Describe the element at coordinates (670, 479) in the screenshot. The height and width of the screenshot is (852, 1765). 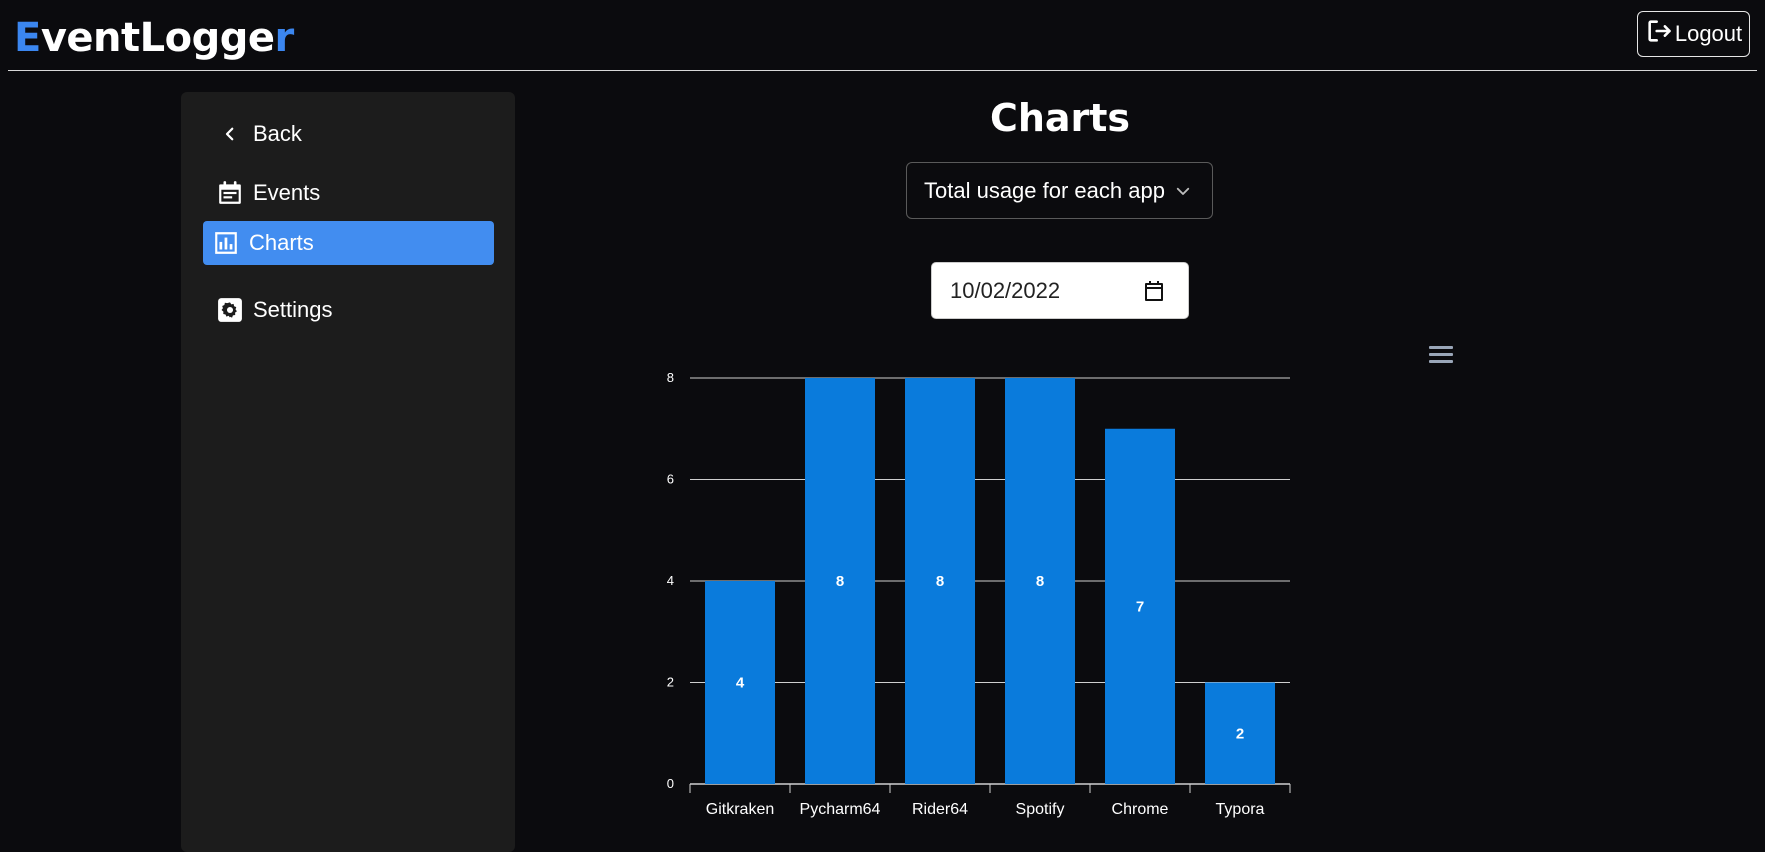
I see `y-tick-label: 6` at that location.